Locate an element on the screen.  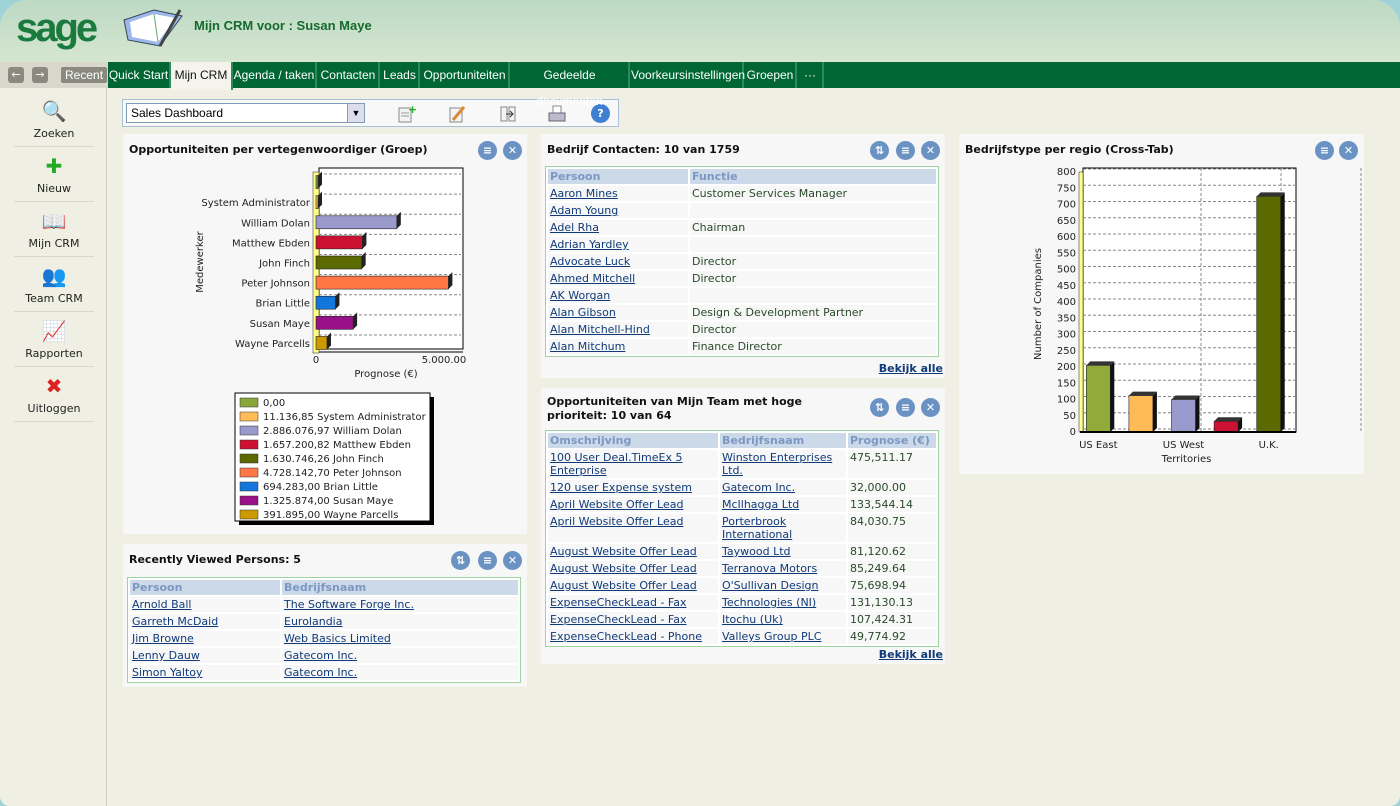
sidebar-item-mijn-crm: 📖 Mijn CRM is located at coordinates (54, 230).